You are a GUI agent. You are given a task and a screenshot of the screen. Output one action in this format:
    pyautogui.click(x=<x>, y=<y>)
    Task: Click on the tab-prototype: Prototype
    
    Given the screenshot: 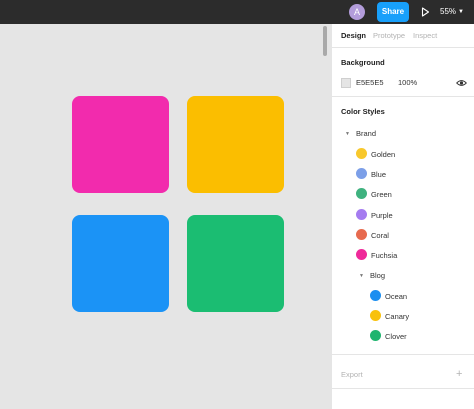 What is the action you would take?
    pyautogui.click(x=389, y=35)
    